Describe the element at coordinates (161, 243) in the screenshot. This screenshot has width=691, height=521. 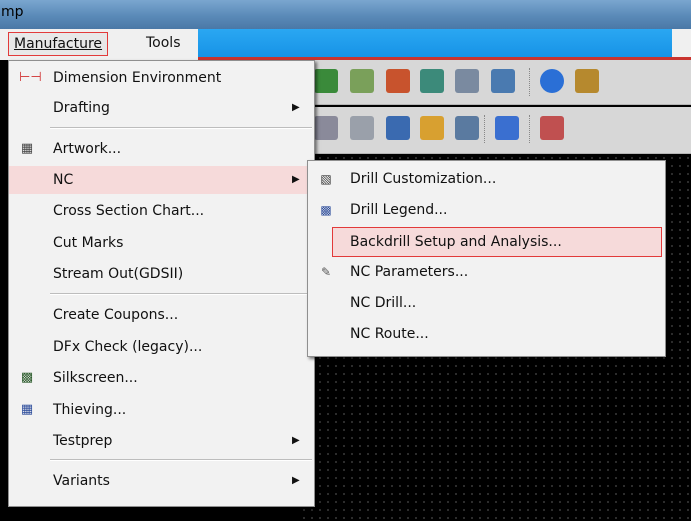
I see `menu-item-cut-marks: Cut Marks` at that location.